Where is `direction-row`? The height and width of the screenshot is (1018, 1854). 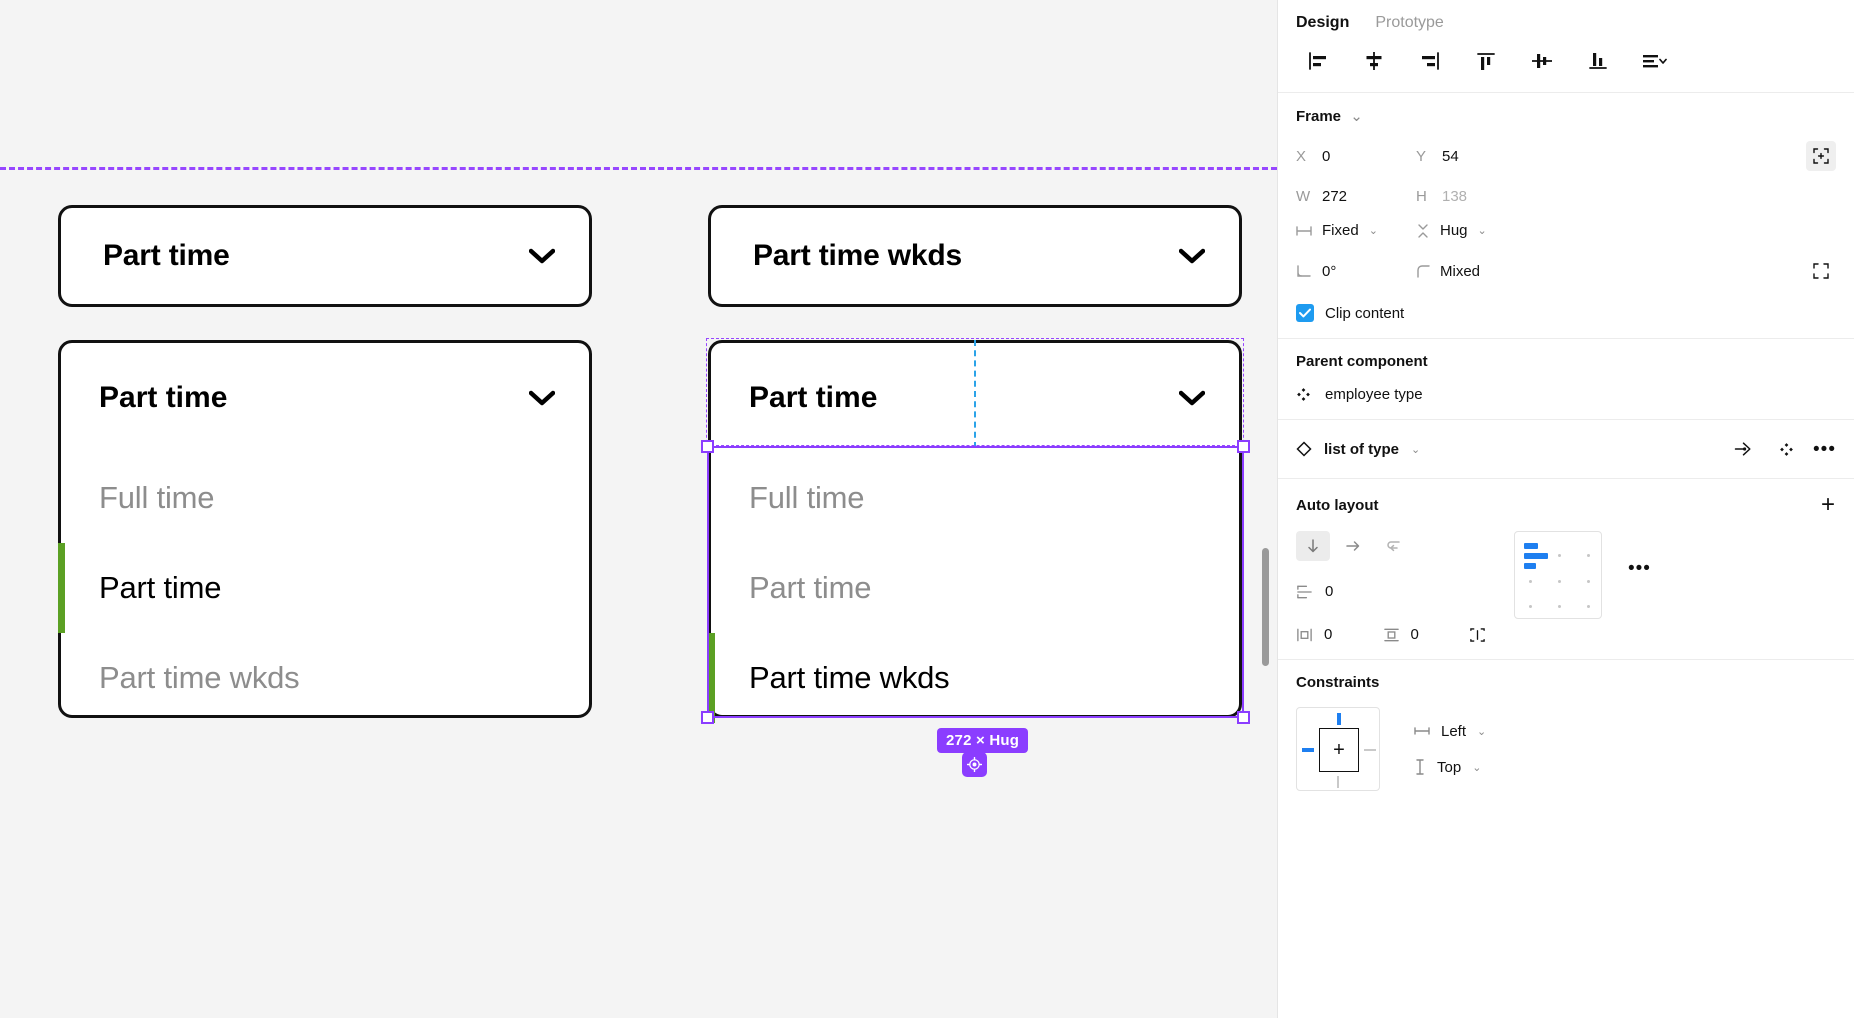 direction-row is located at coordinates (1391, 546).